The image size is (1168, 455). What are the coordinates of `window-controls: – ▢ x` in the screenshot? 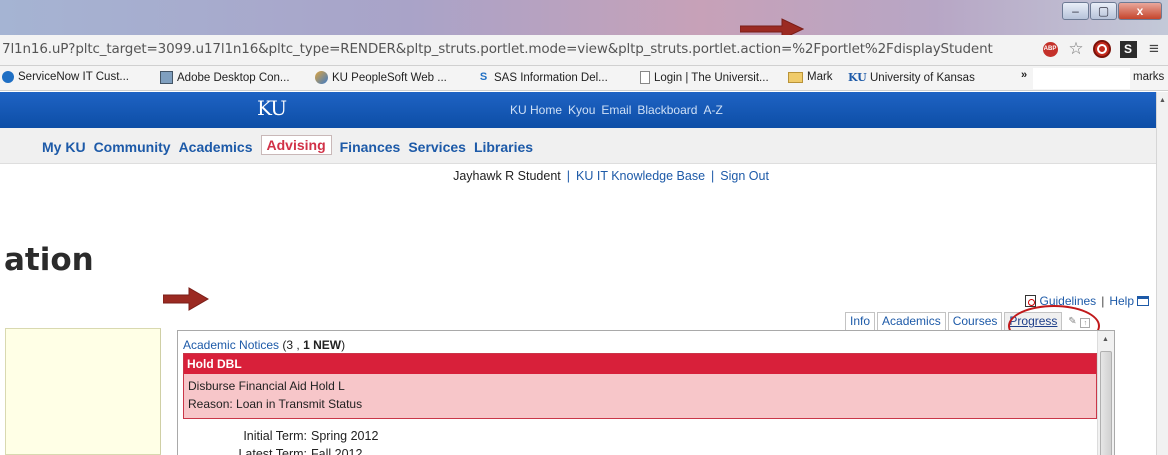 It's located at (1111, 11).